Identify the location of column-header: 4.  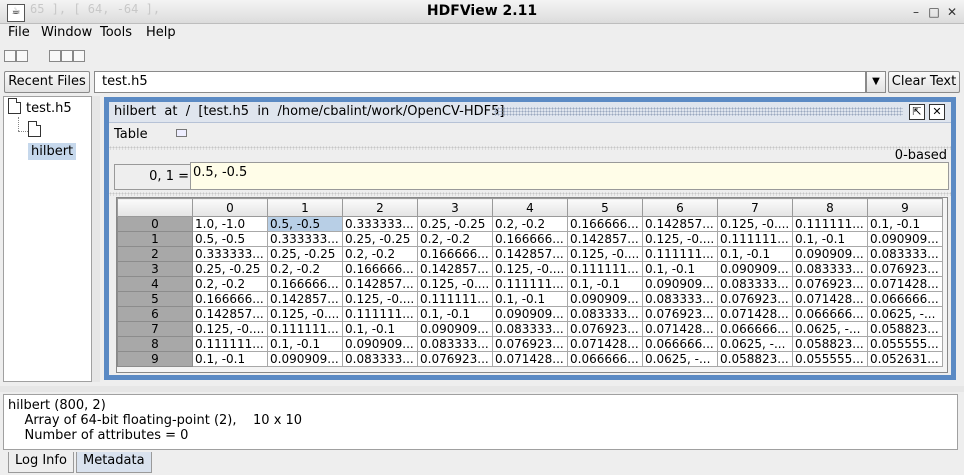
(530, 207).